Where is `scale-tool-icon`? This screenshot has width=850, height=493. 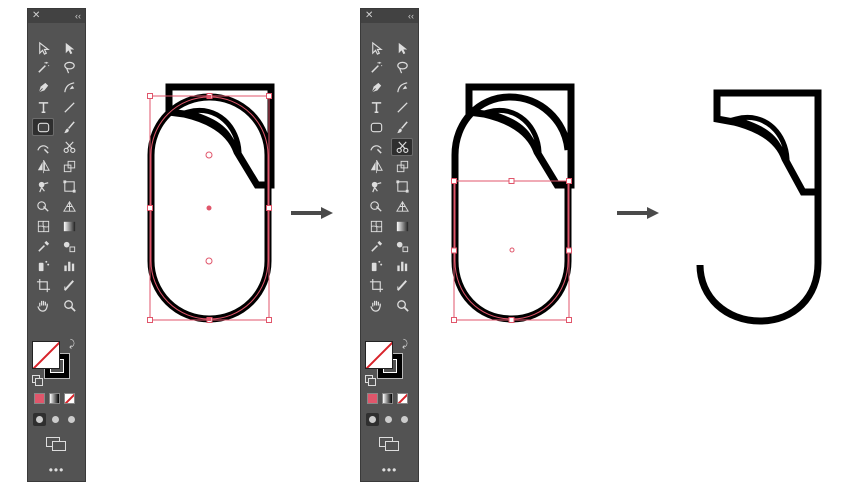 scale-tool-icon is located at coordinates (69, 167).